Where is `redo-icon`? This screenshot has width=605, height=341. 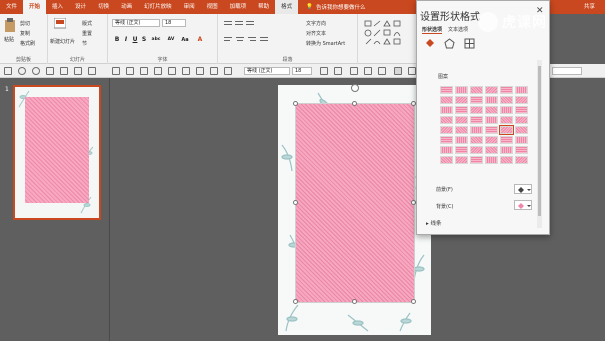 redo-icon is located at coordinates (36, 71).